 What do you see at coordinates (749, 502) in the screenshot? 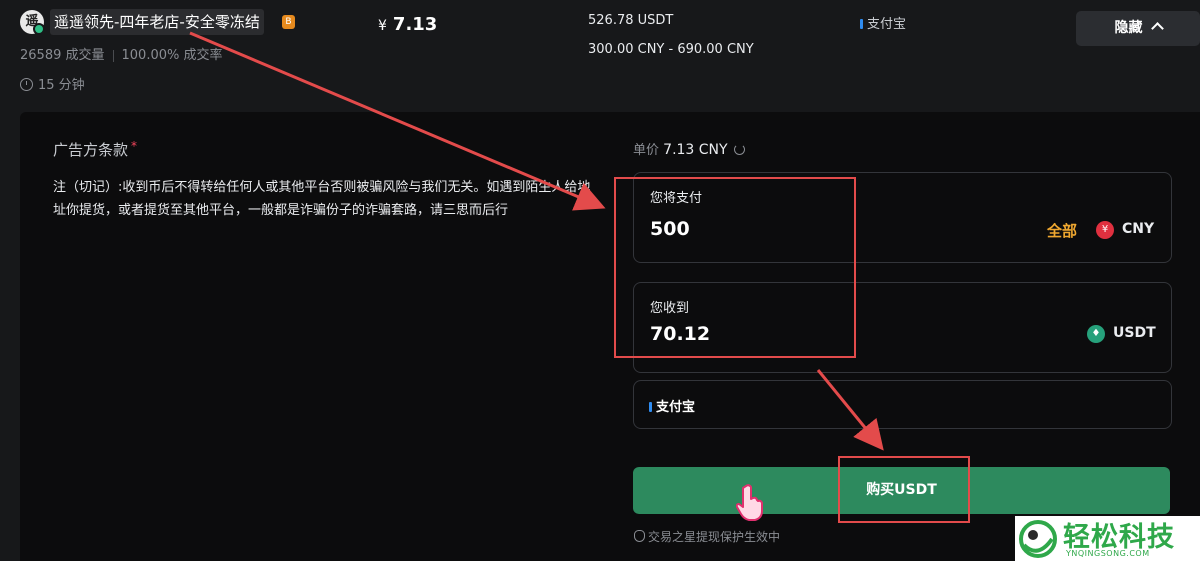
I see `hand-pointer-icon` at bounding box center [749, 502].